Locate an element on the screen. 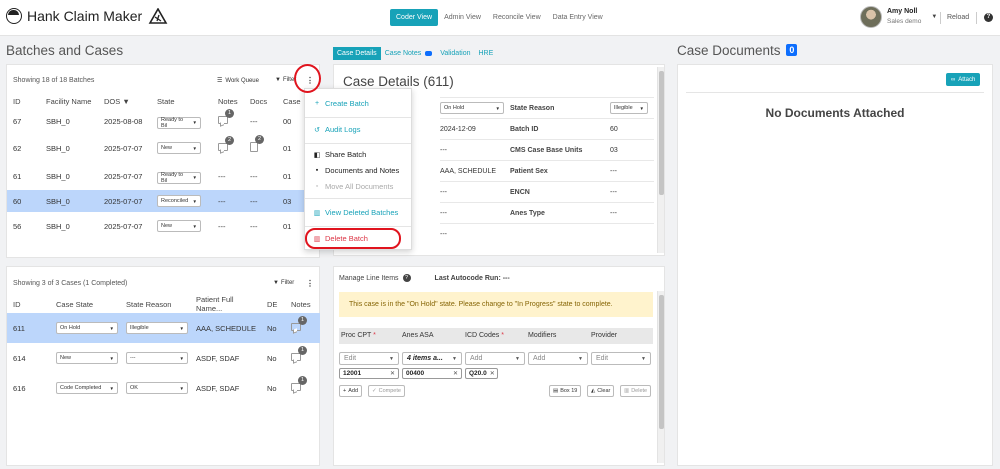  note-icon: 2 is located at coordinates (226, 143).